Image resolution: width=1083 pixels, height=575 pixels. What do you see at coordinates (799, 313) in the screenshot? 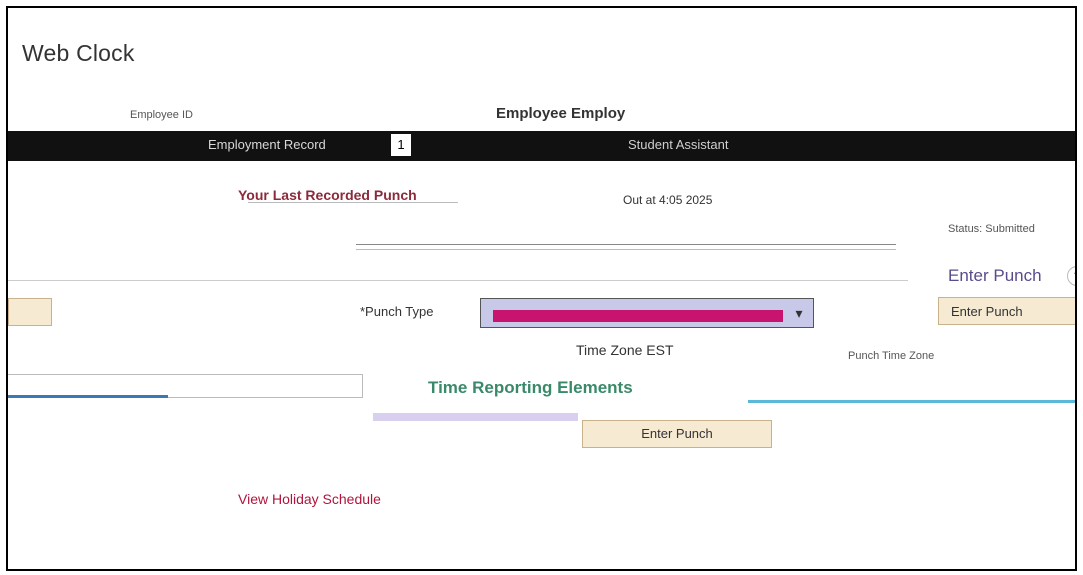
I see `chevron-down-icon: ▾` at bounding box center [799, 313].